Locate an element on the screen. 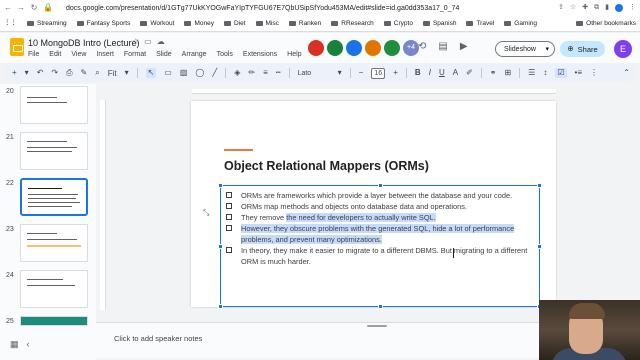 The image size is (640, 360). slideshow-button: Slideshow ▾ is located at coordinates (525, 49).